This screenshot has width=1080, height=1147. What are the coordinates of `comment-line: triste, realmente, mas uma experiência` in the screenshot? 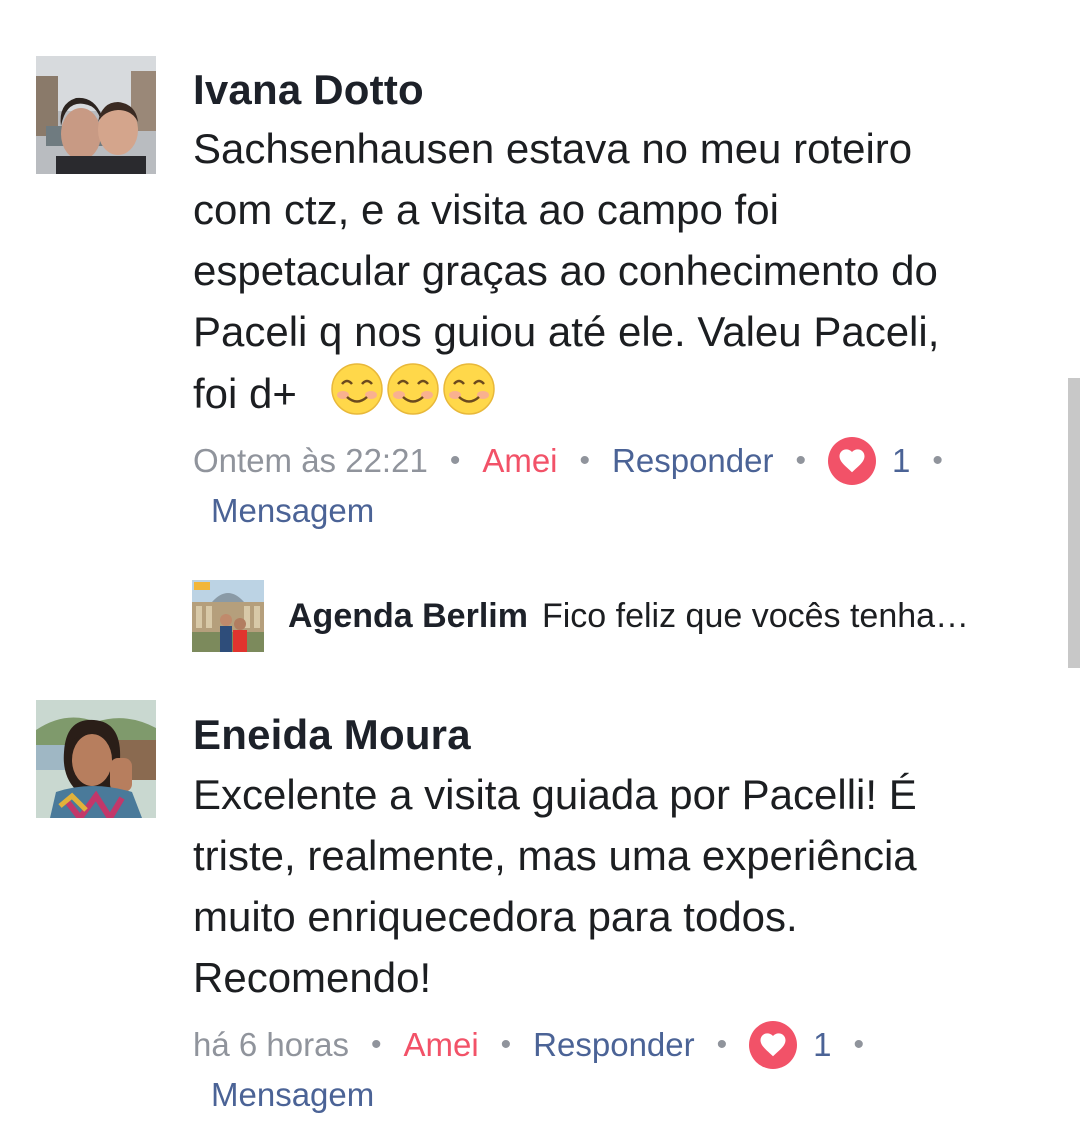 It's located at (555, 855).